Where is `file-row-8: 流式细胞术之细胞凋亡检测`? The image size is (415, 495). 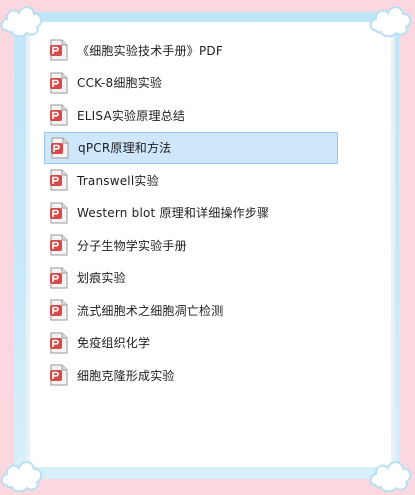
file-row-8: 流式细胞术之细胞凋亡检测 is located at coordinates (194, 310).